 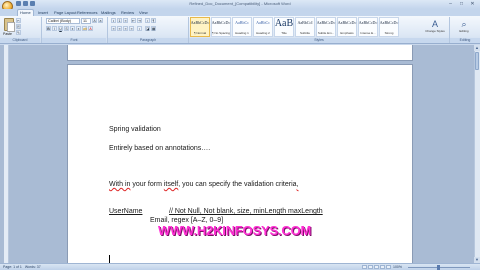 I want to click on previous-page-bottom, so click(x=240, y=53).